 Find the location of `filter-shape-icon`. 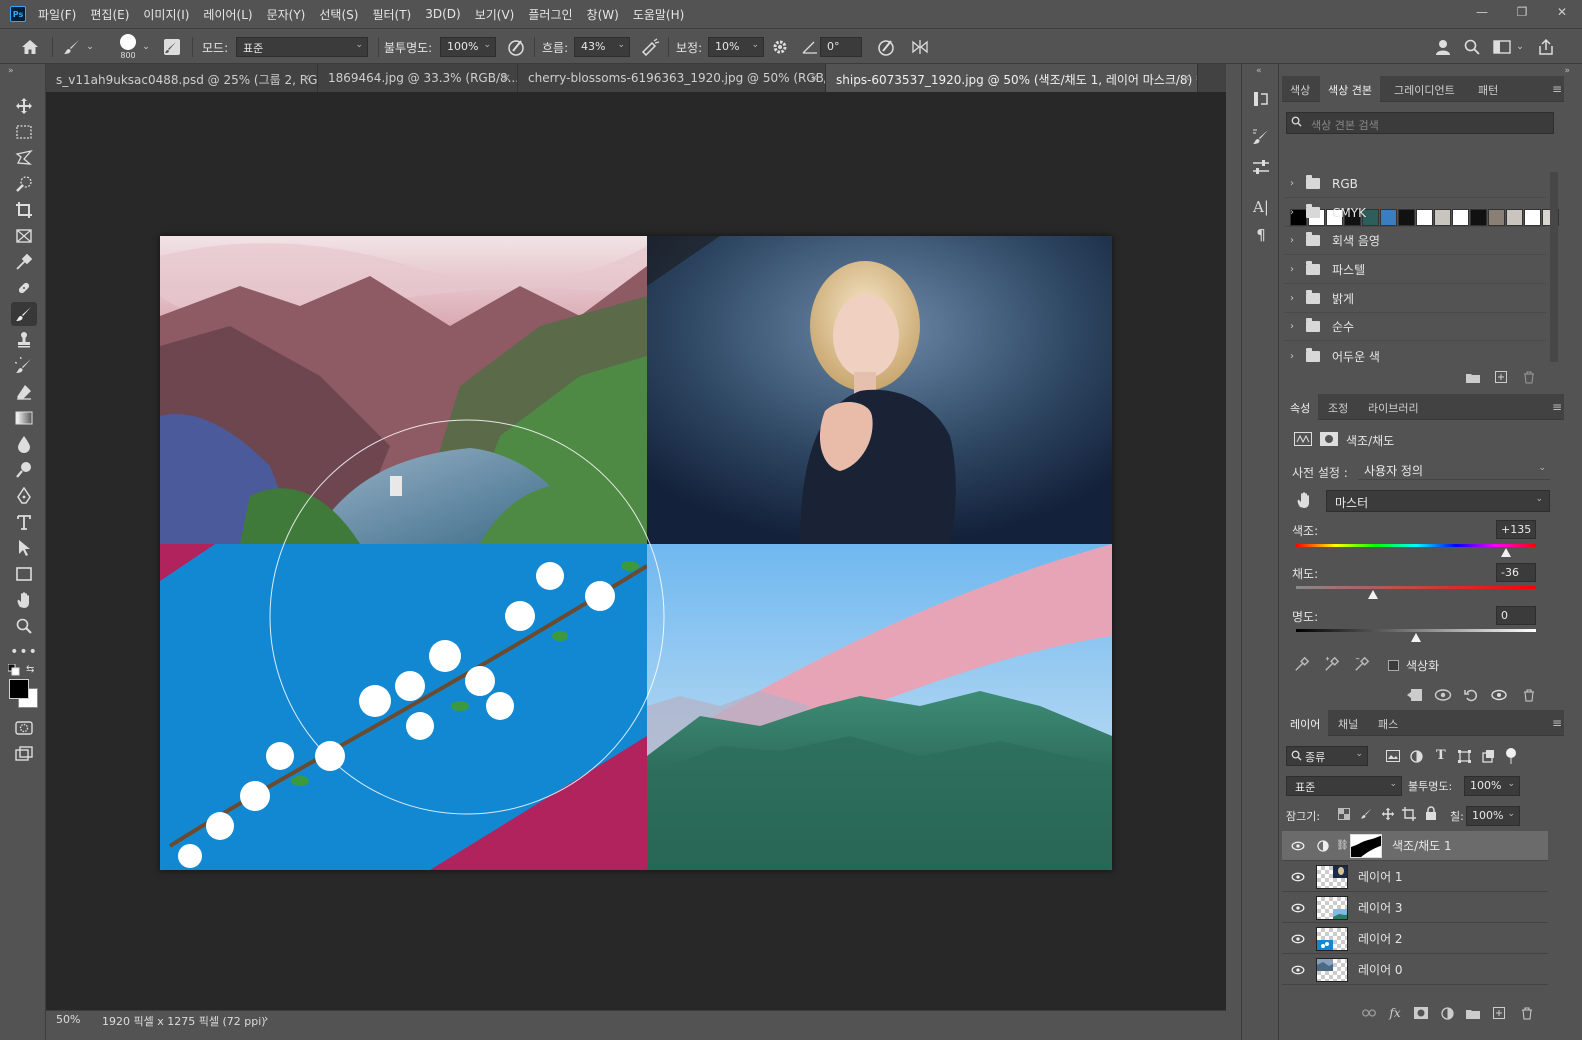

filter-shape-icon is located at coordinates (1464, 756).